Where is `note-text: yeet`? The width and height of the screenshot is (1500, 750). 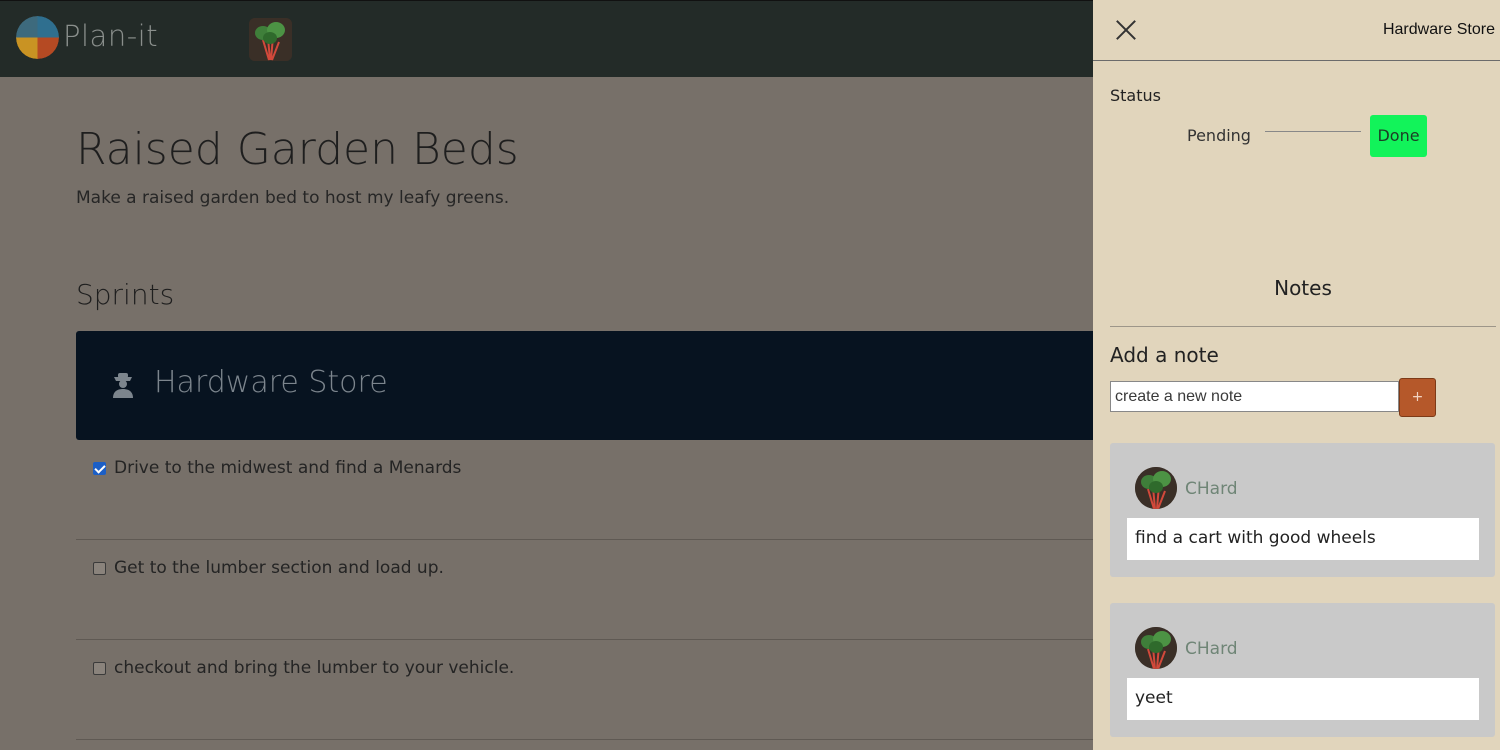
note-text: yeet is located at coordinates (1303, 699).